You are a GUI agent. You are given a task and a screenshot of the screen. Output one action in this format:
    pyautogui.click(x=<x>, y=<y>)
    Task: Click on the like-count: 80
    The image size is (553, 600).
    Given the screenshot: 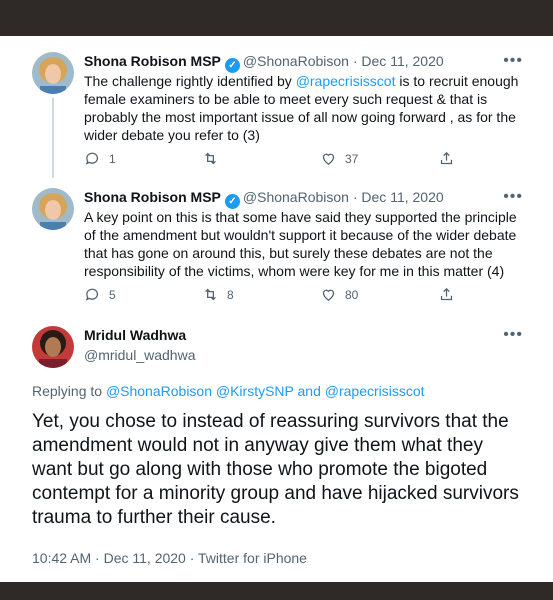 What is the action you would take?
    pyautogui.click(x=352, y=294)
    